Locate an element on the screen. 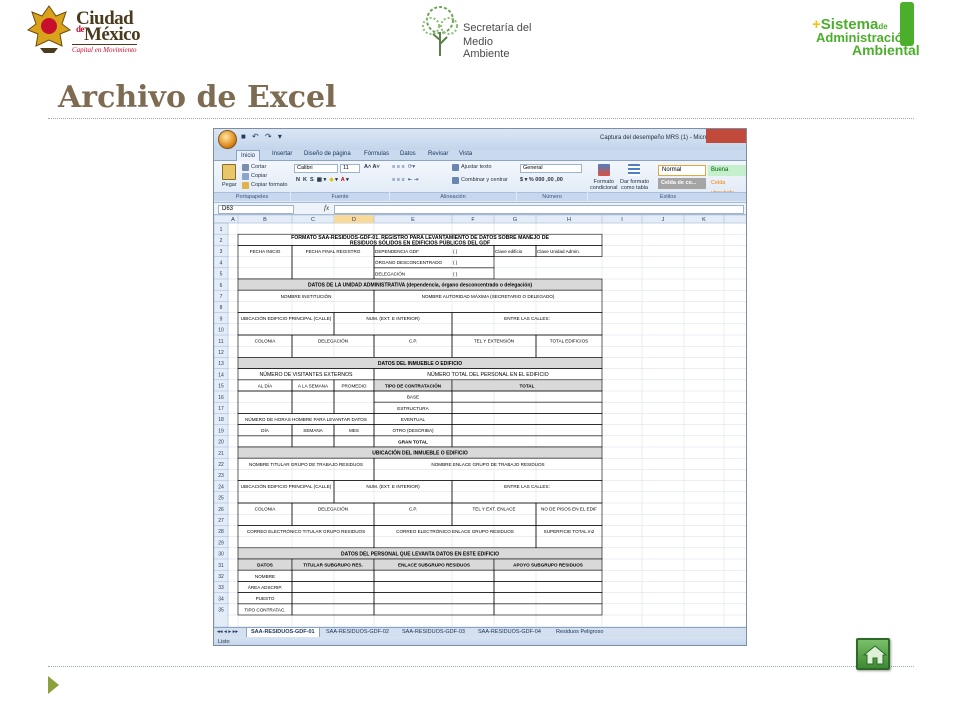  paren-2: ( ) is located at coordinates (455, 262).